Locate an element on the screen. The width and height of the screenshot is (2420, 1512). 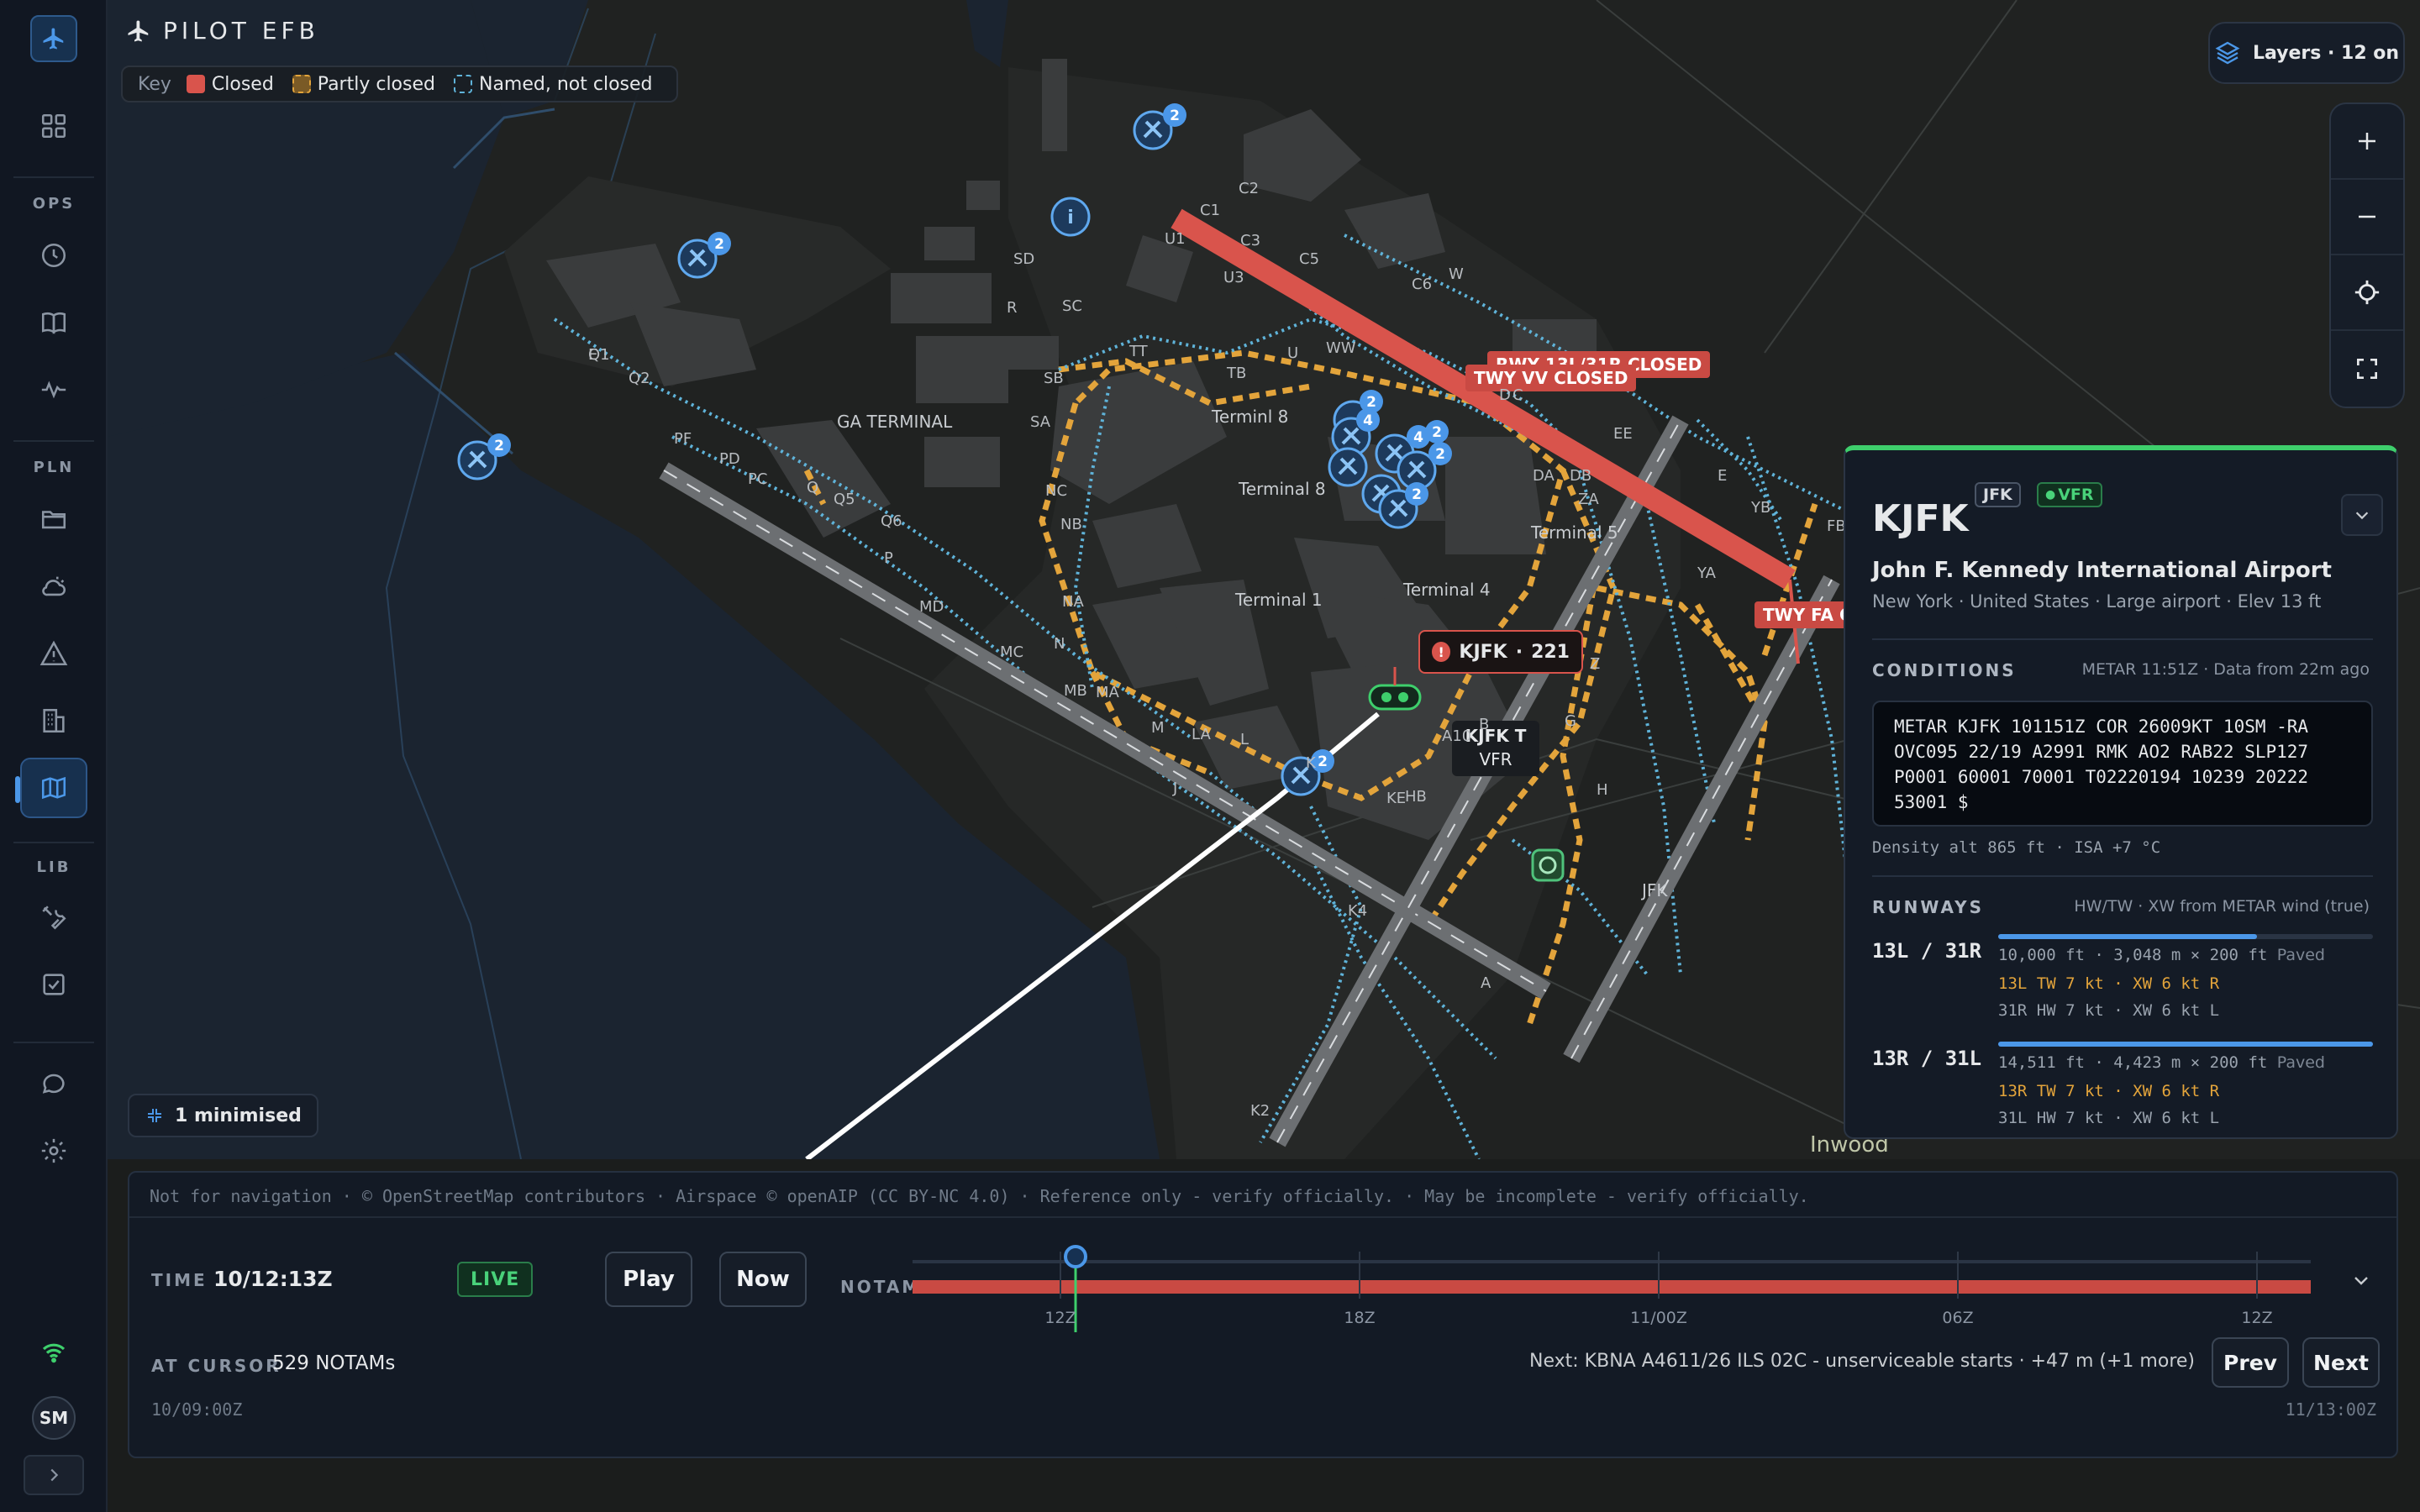
now-button: Now is located at coordinates (763, 1279).